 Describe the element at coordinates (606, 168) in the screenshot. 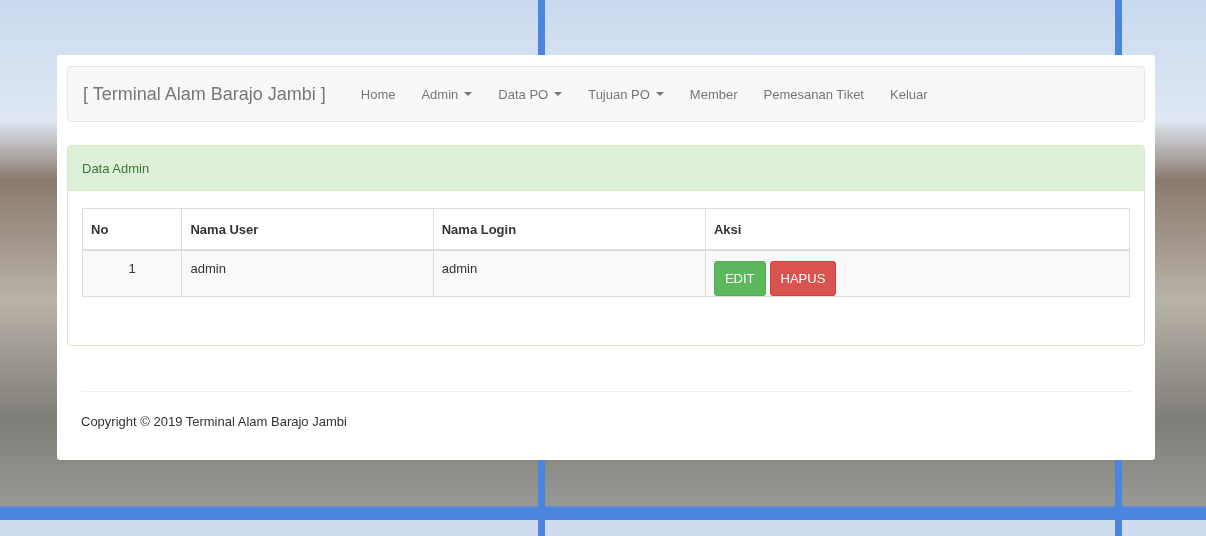

I see `panel-heading: Data Admin` at that location.